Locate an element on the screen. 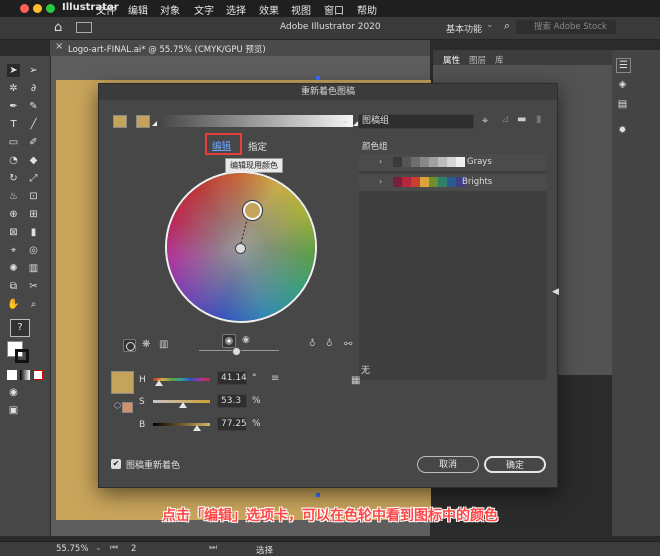 Image resolution: width=660 pixels, height=556 pixels. properties-panel-icon: ☰ is located at coordinates (623, 65).